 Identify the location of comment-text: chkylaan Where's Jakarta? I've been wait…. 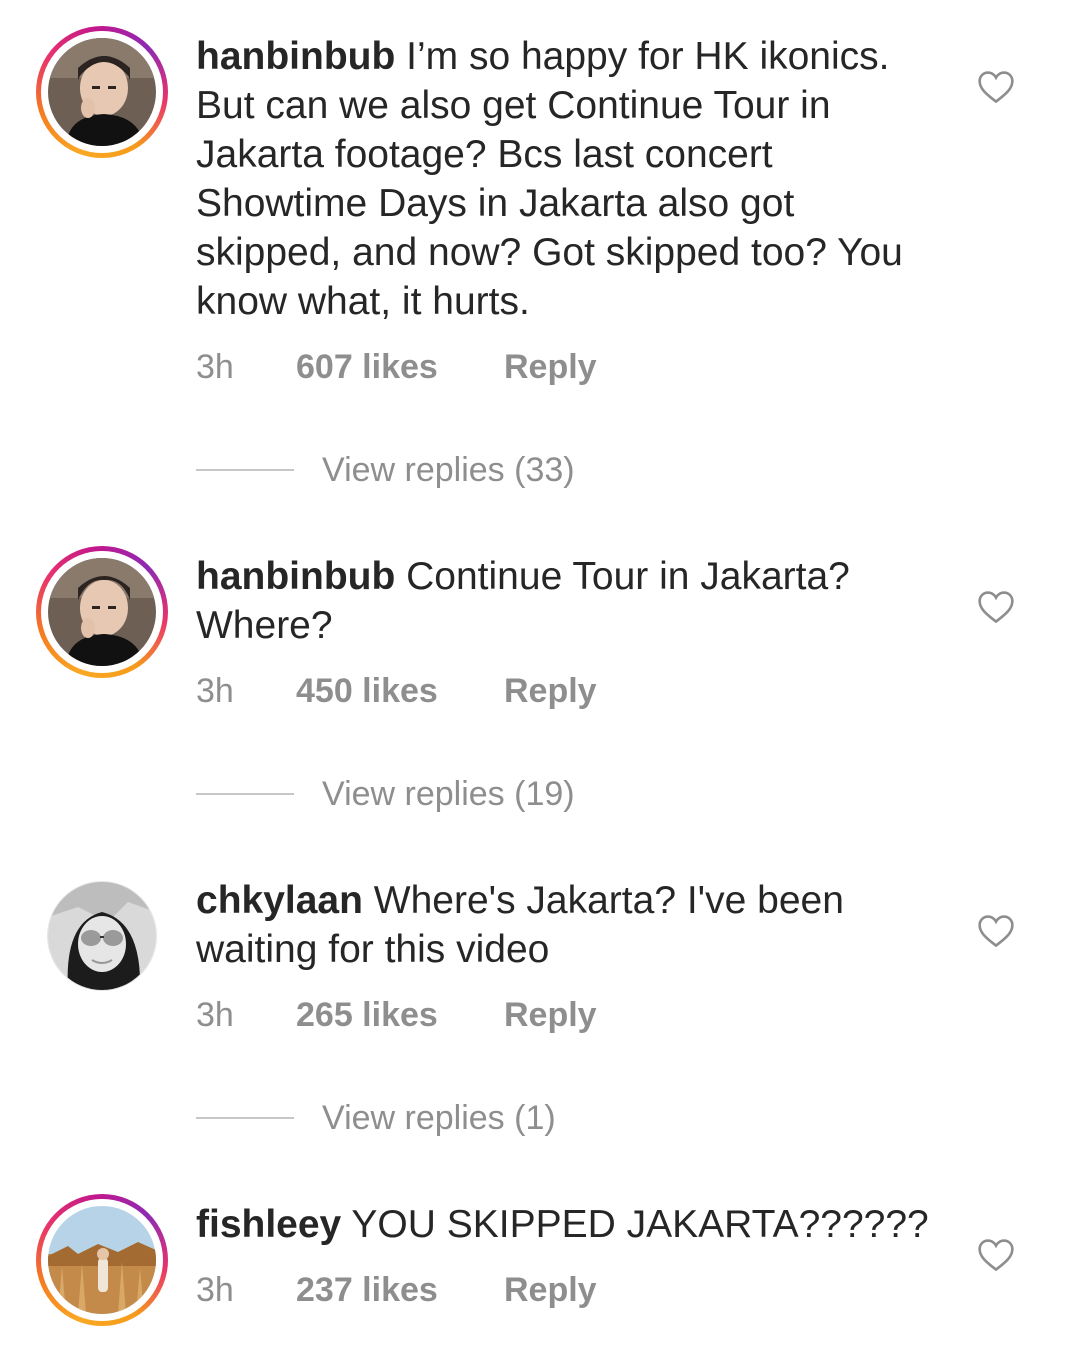
(566, 925).